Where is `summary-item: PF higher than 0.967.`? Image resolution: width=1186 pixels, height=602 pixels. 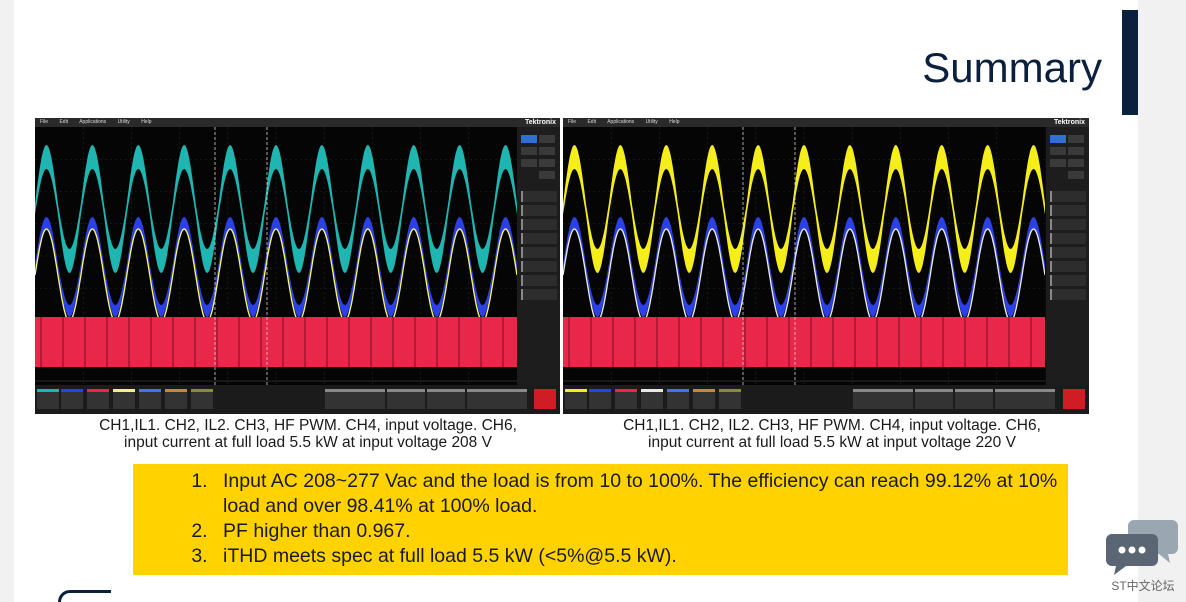
summary-item: PF higher than 0.967. is located at coordinates (640, 531).